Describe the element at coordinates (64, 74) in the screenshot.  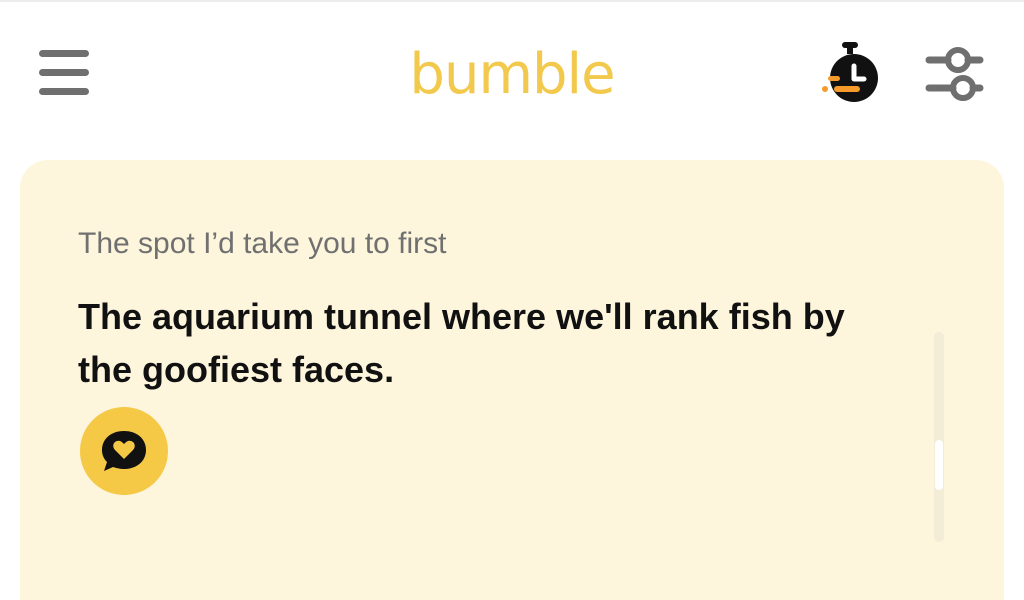
I see `menu-button` at that location.